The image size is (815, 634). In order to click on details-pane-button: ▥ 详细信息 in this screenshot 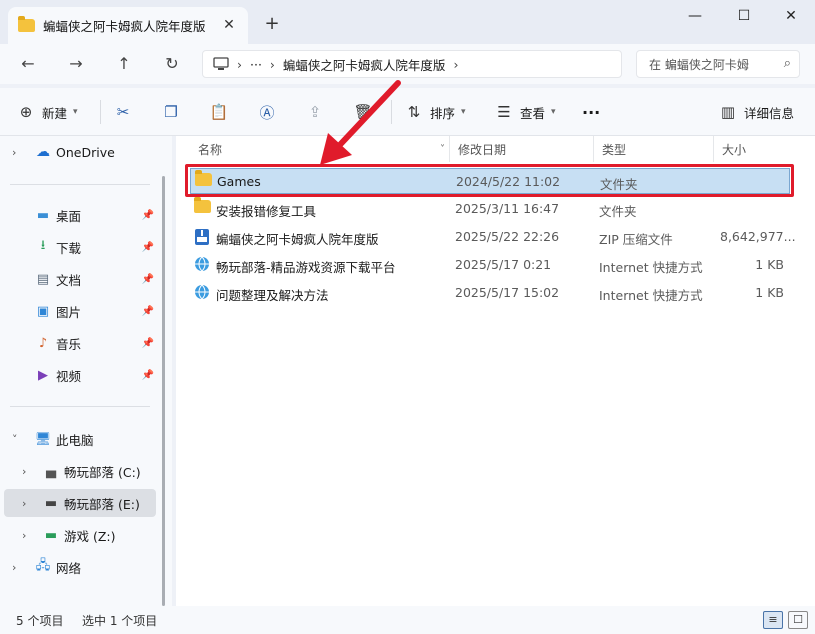, I will do `click(756, 112)`.